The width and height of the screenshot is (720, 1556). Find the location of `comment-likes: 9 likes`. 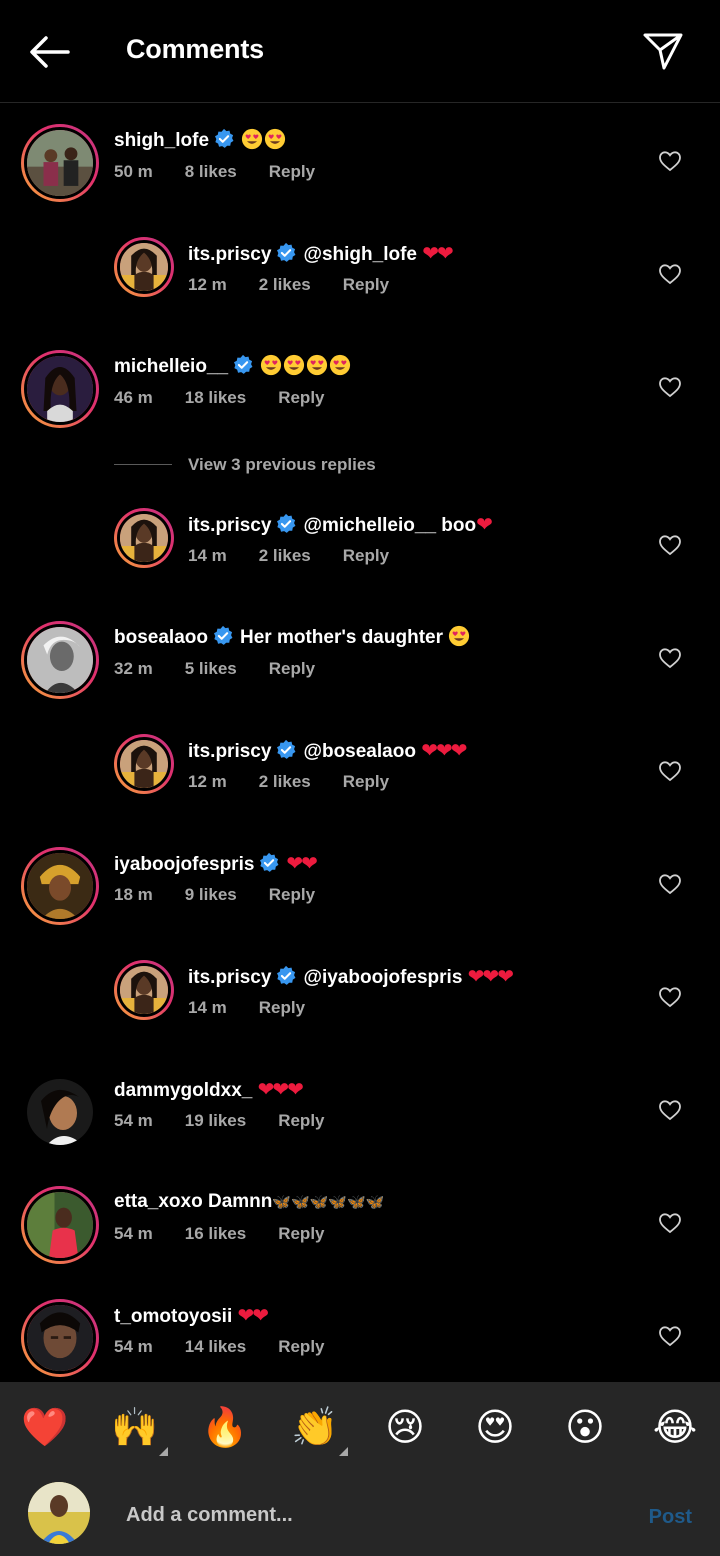

comment-likes: 9 likes is located at coordinates (211, 894).